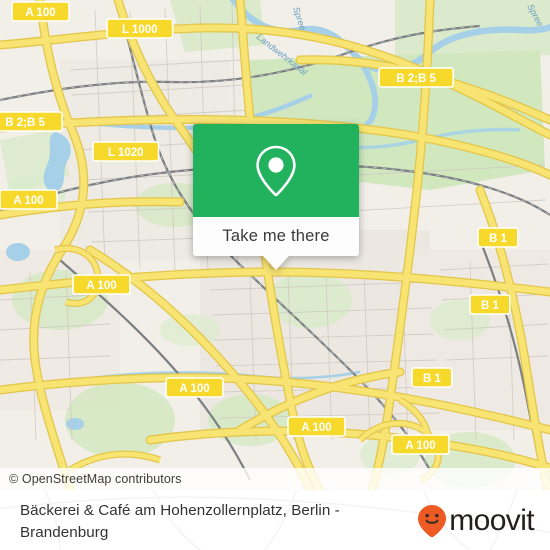 This screenshot has width=550, height=550. I want to click on take-me-there-label: Take me there, so click(276, 236).